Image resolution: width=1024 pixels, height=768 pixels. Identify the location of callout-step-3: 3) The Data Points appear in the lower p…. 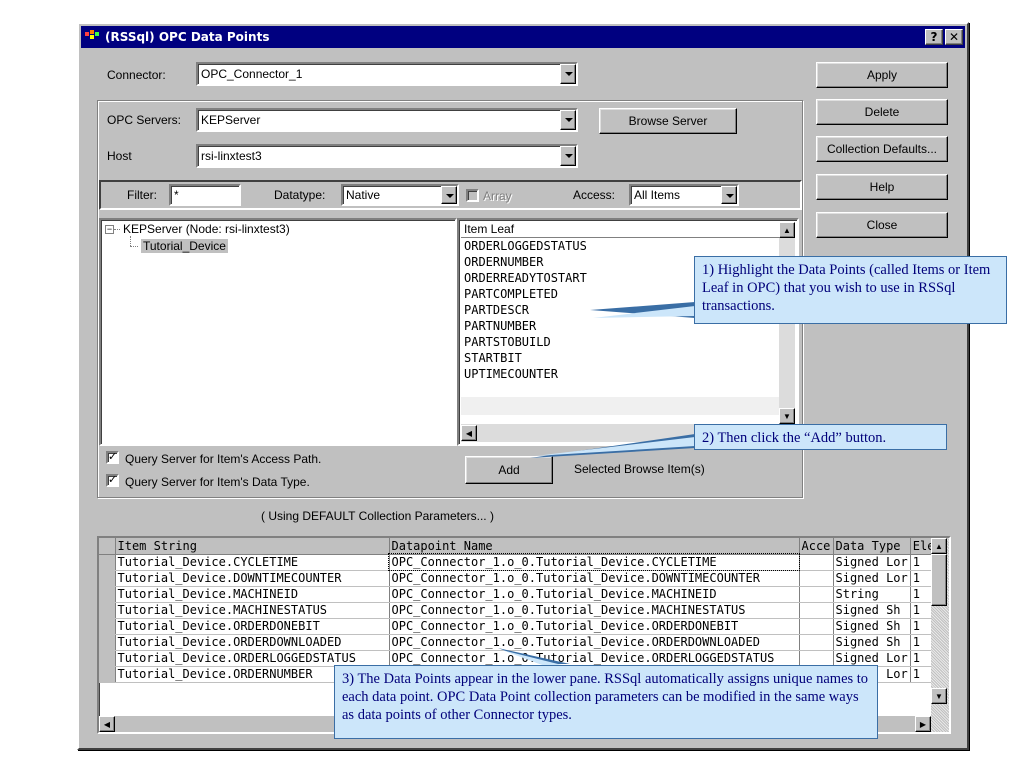
(606, 702).